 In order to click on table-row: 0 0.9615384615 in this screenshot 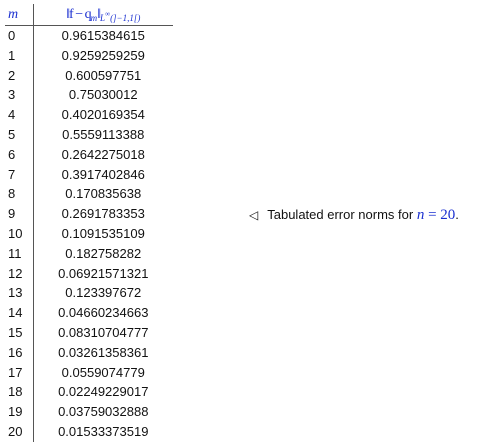, I will do `click(89, 35)`.